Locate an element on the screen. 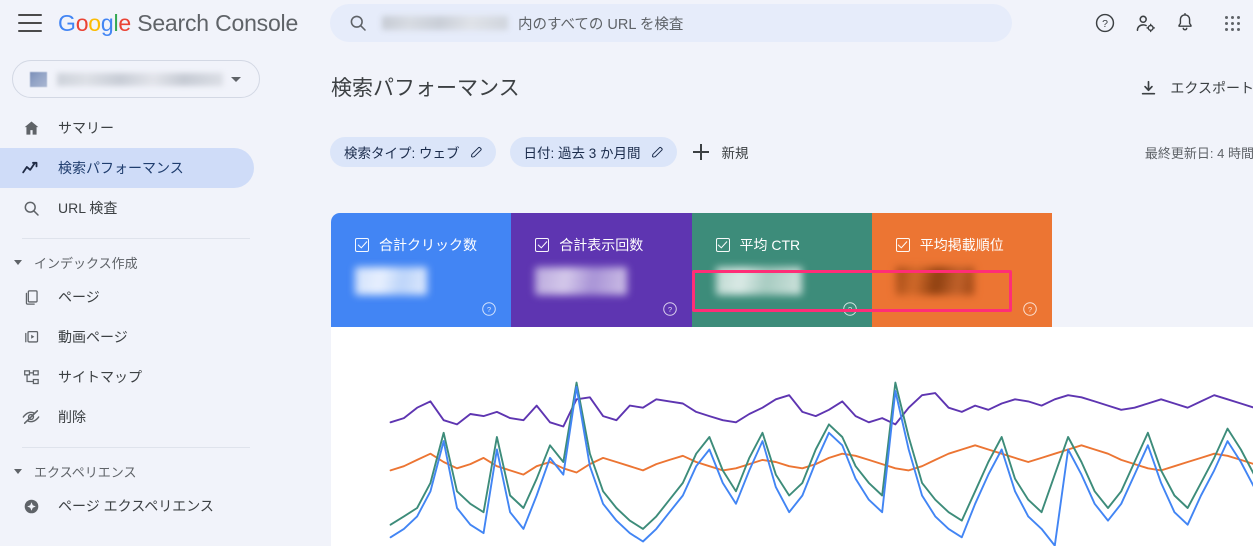 The image size is (1253, 546). brand-logo: Google Search Console is located at coordinates (178, 23).